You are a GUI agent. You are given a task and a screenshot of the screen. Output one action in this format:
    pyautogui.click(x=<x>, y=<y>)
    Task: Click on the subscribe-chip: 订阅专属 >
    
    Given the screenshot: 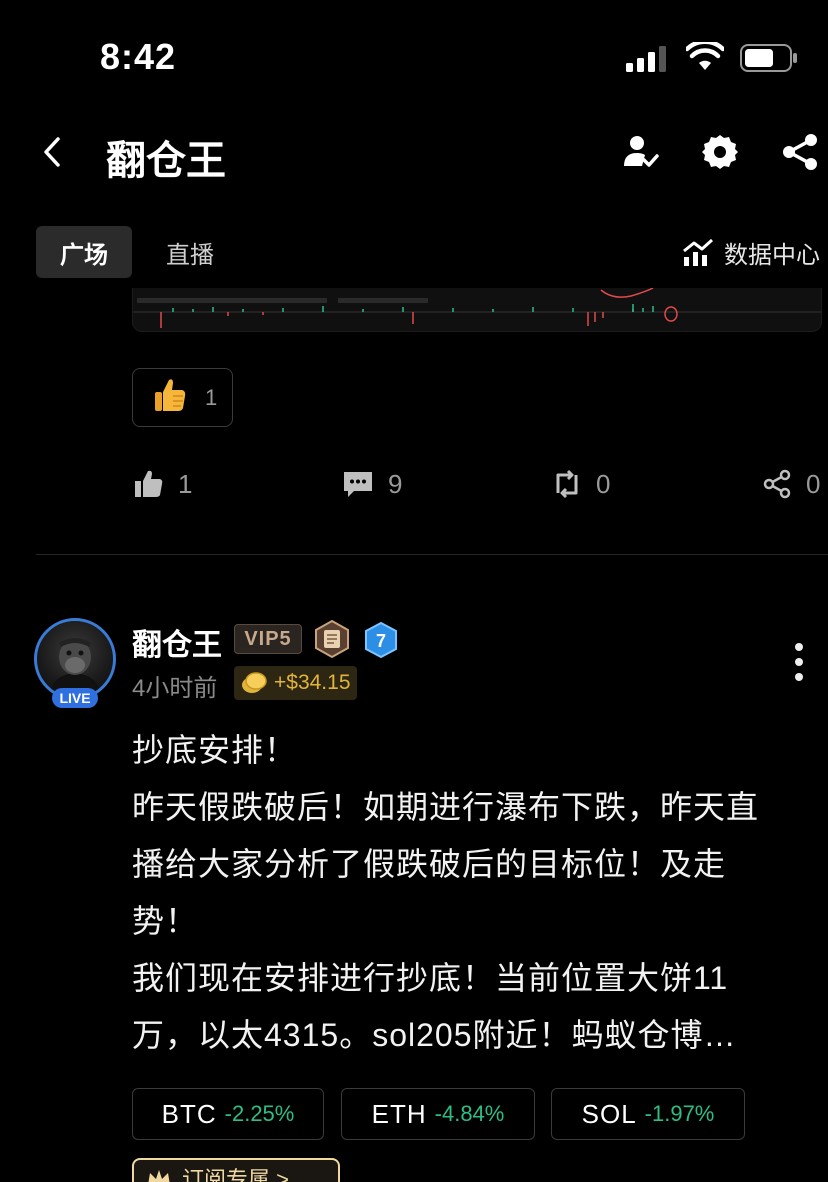 What is the action you would take?
    pyautogui.click(x=236, y=1170)
    